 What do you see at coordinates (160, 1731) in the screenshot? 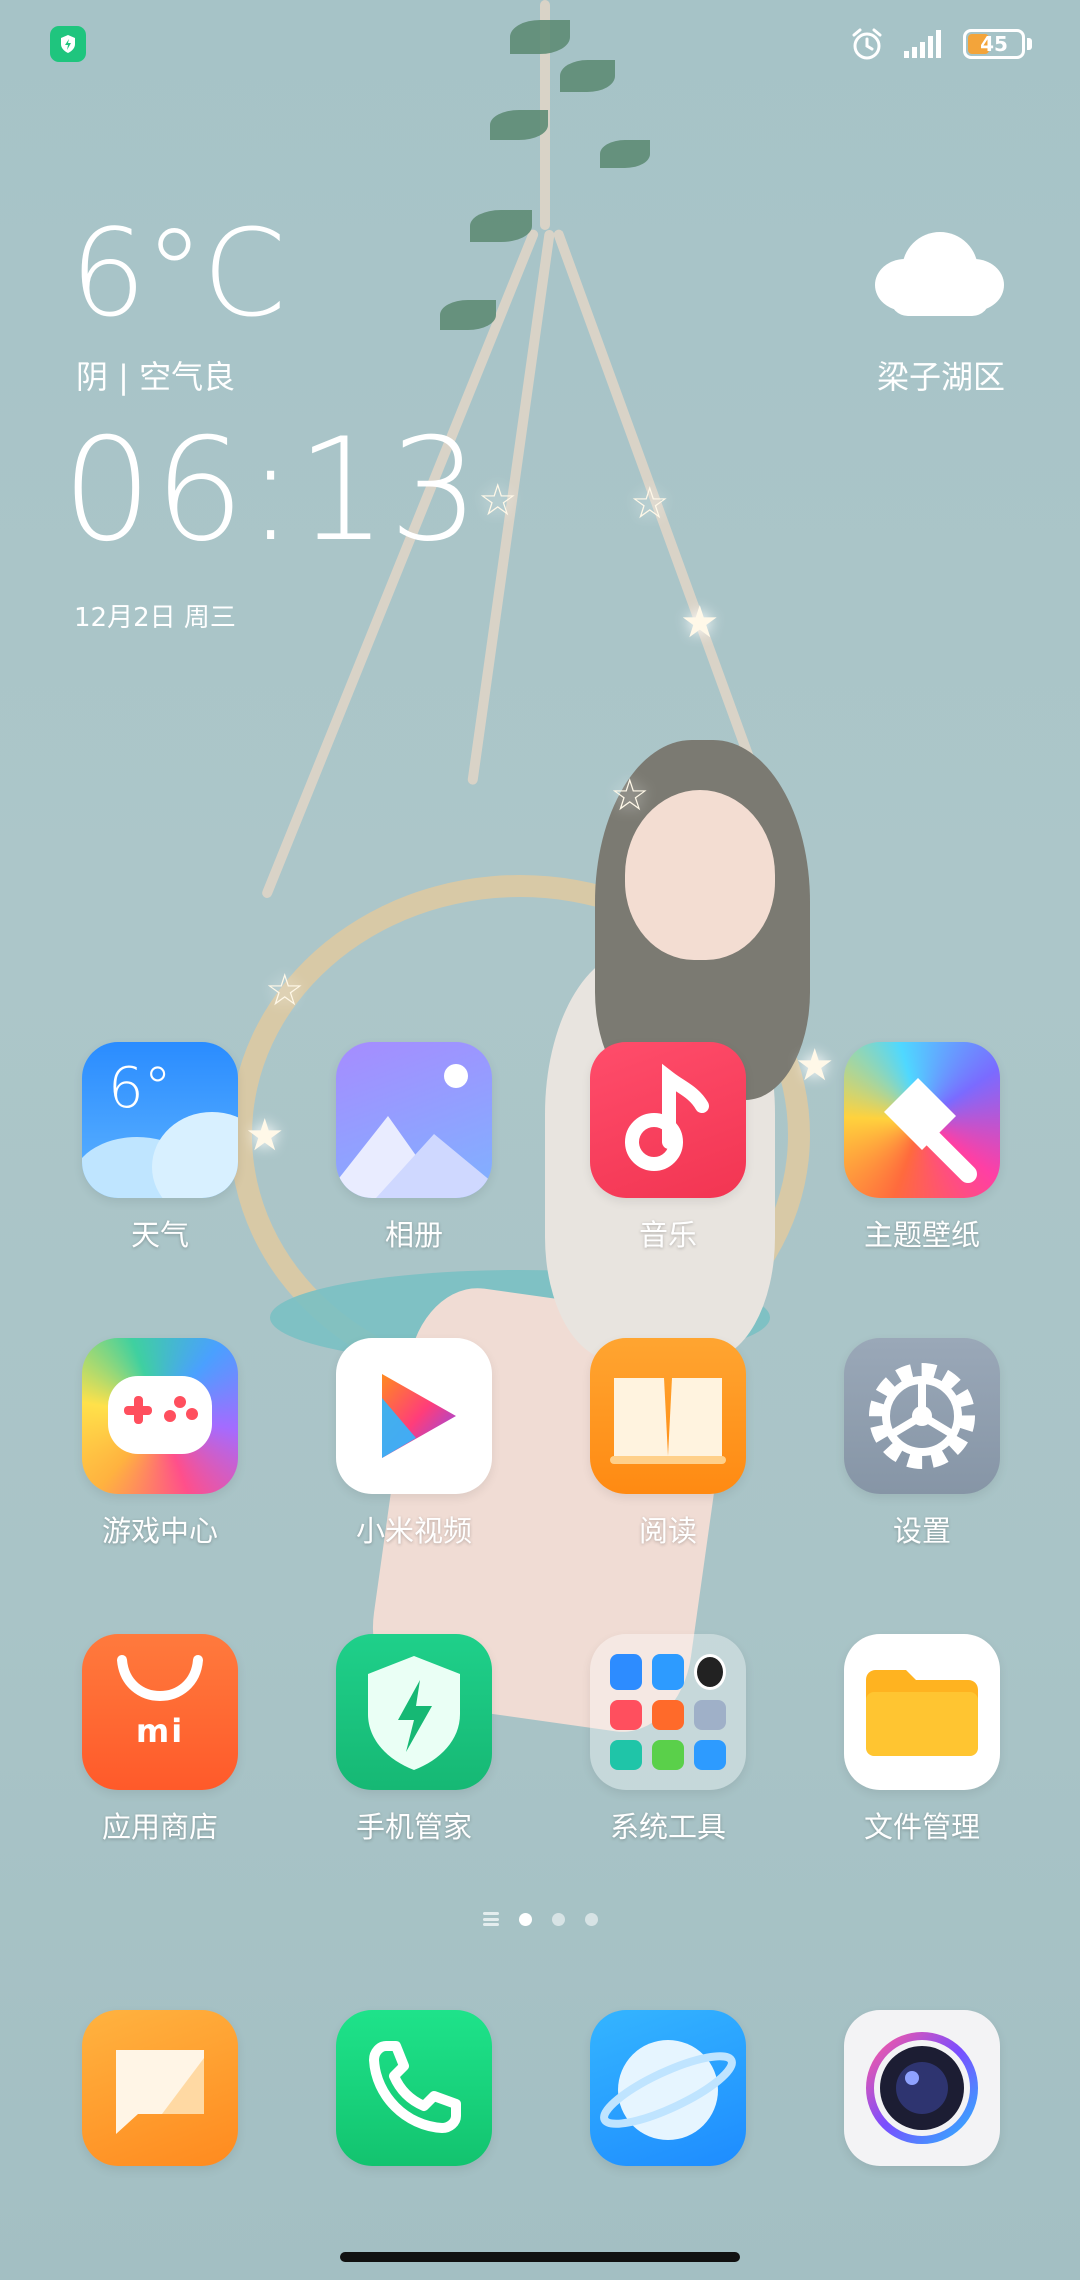
I see `app-store-logo: mi` at bounding box center [160, 1731].